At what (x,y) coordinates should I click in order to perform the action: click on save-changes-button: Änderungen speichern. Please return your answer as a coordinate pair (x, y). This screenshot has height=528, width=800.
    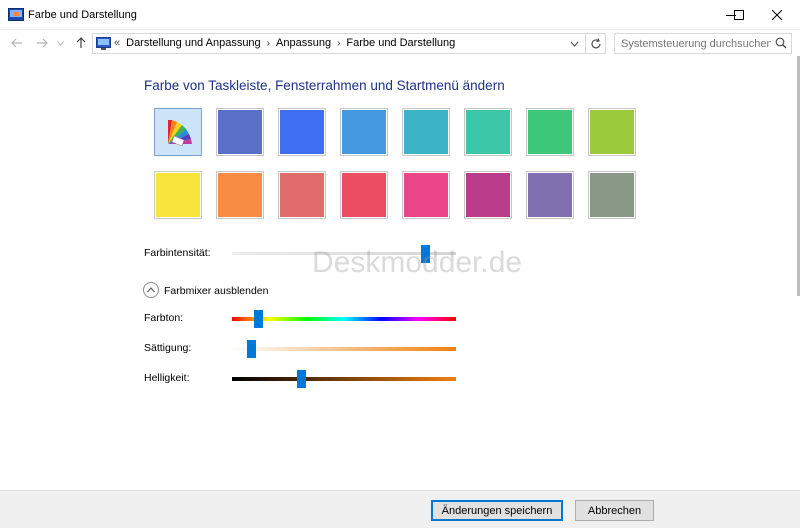
    Looking at the image, I should click on (497, 510).